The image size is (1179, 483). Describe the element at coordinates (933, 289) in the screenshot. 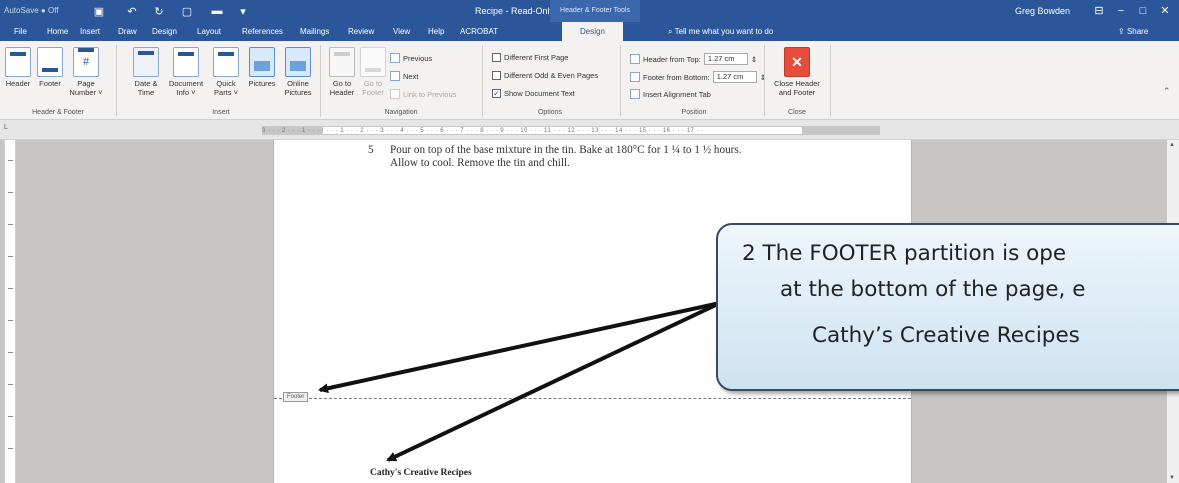

I see `callout-line-2: at the bottom of the page, e` at that location.